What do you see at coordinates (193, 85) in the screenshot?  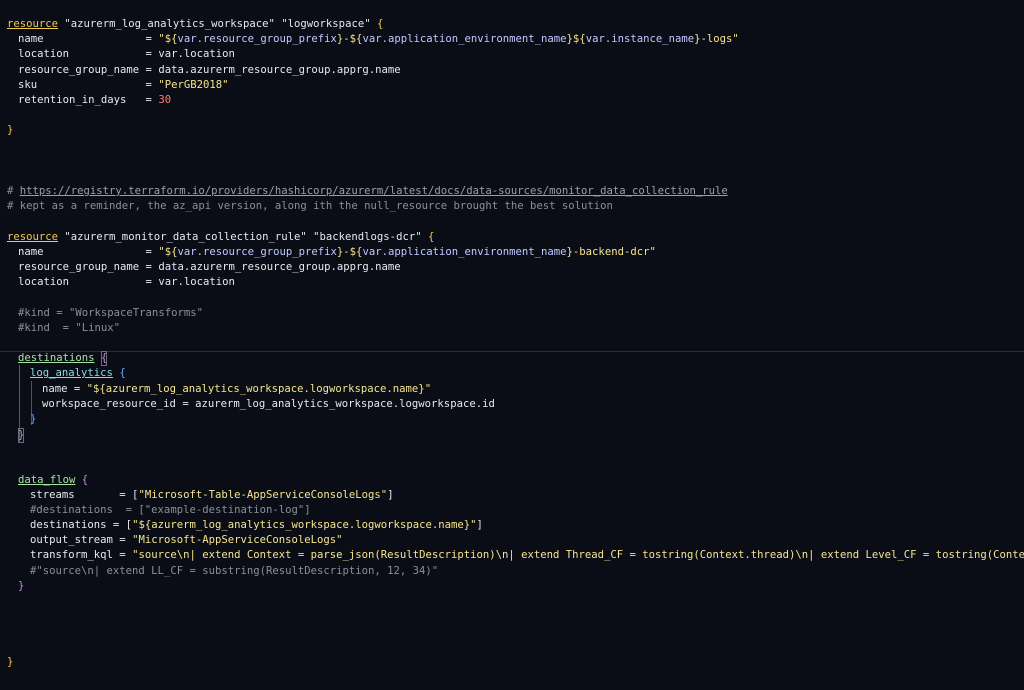 I see `string-value: "PerGB2018"` at bounding box center [193, 85].